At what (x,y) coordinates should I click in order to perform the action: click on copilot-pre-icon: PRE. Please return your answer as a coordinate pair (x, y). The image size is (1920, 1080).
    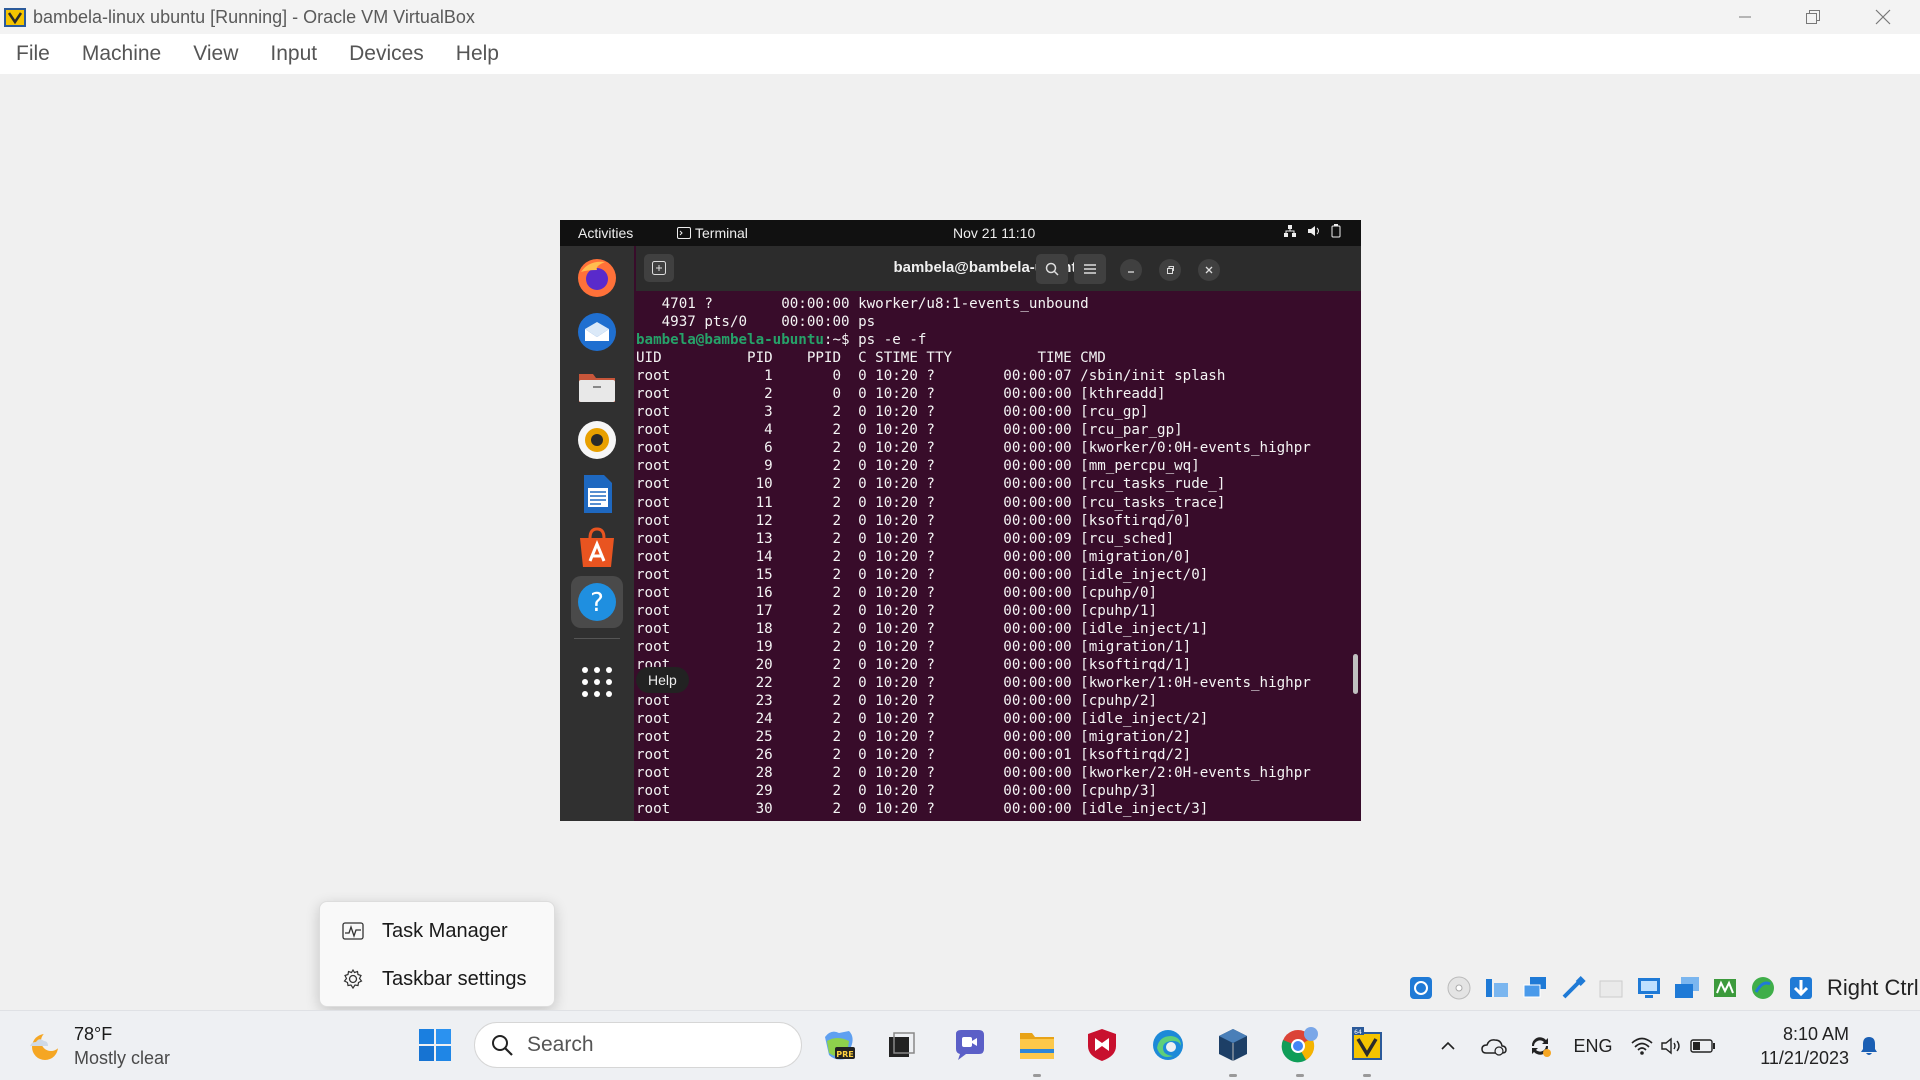
    Looking at the image, I should click on (840, 1045).